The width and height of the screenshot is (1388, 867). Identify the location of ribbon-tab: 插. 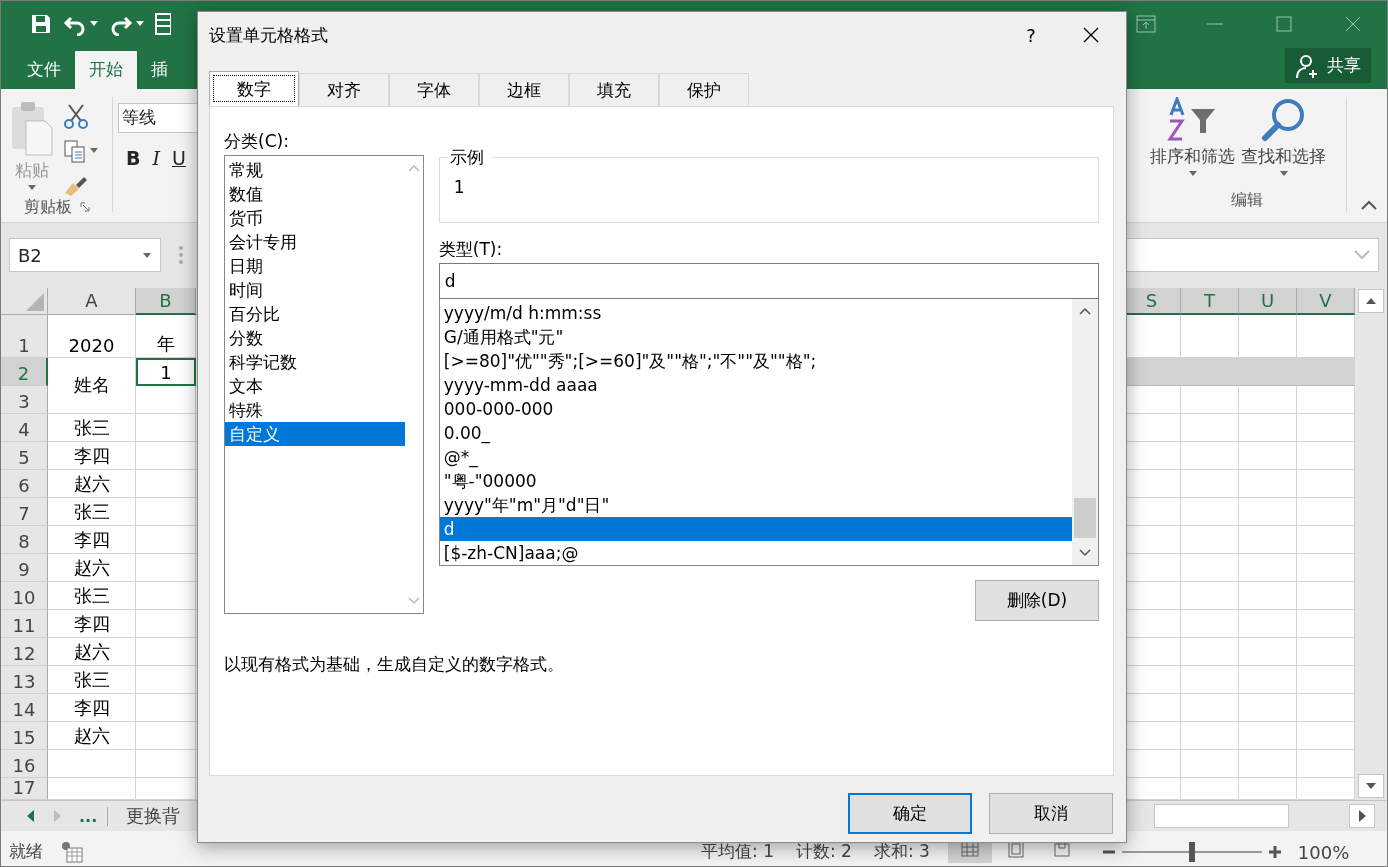
(159, 69).